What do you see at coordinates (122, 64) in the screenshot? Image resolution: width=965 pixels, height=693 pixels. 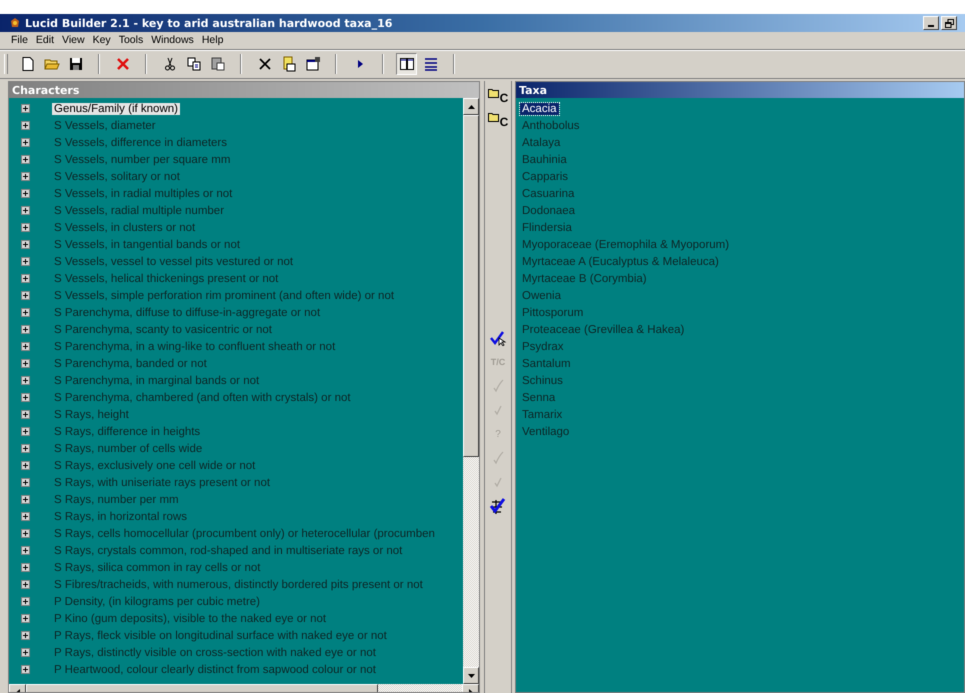 I see `delete-icon` at bounding box center [122, 64].